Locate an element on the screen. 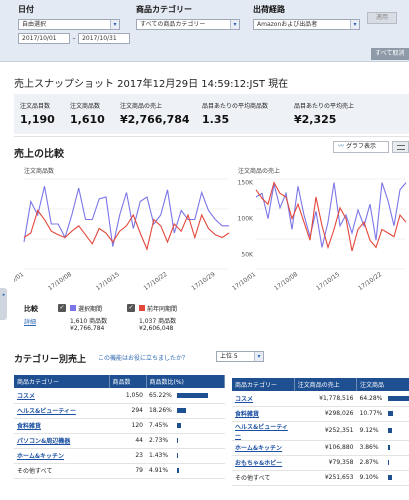  y-tick-label: 100K is located at coordinates (246, 219).